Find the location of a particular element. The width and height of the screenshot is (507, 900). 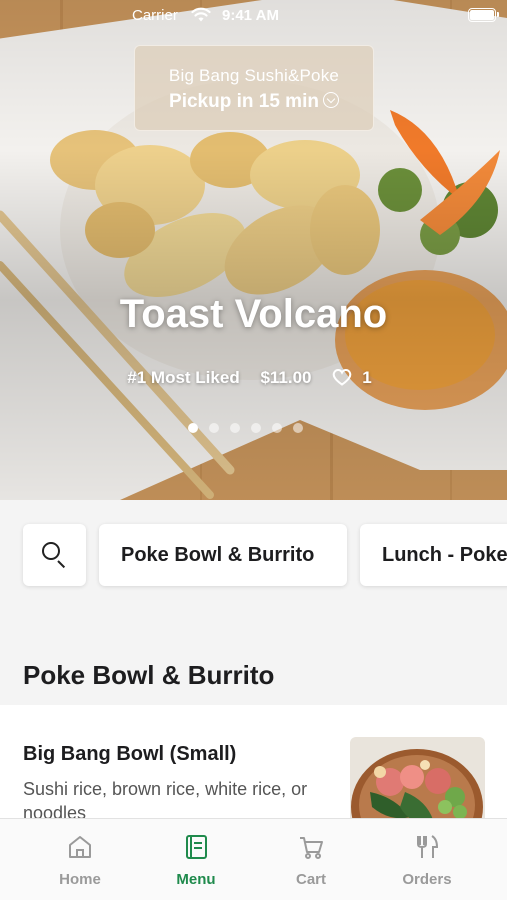

likes-value: 1 is located at coordinates (367, 377).